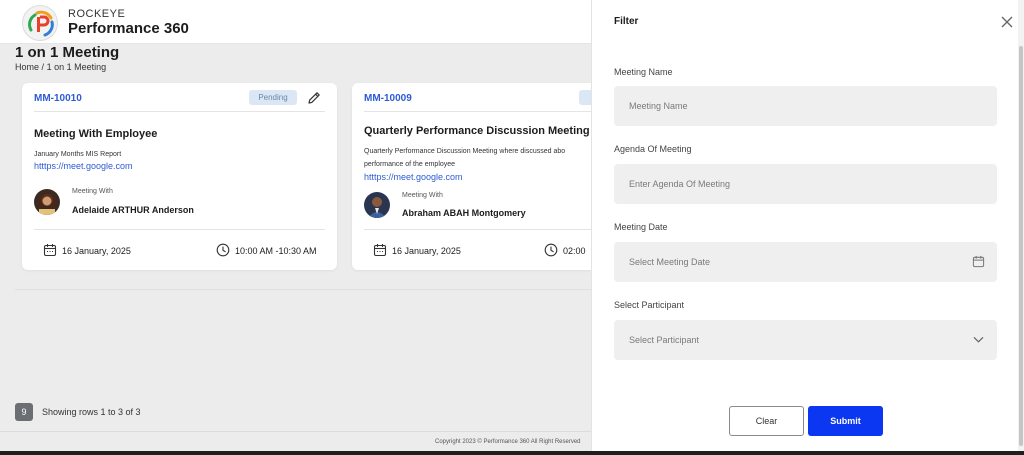 The height and width of the screenshot is (455, 1024). What do you see at coordinates (314, 98) in the screenshot?
I see `pencil-icon` at bounding box center [314, 98].